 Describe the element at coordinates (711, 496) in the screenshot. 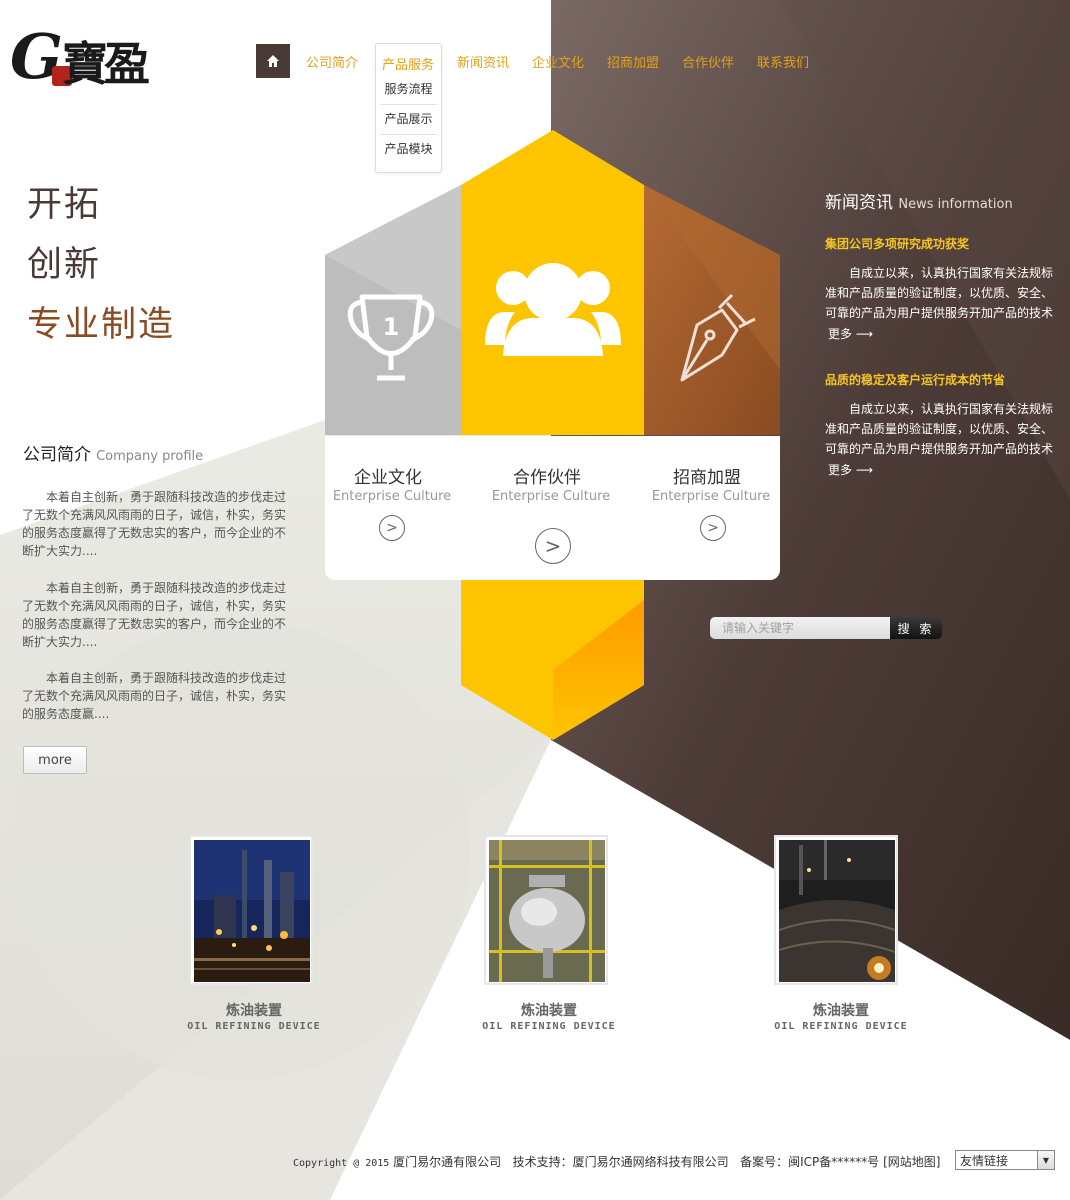

I see `caption-franchise-en: Enterprise Culture` at that location.